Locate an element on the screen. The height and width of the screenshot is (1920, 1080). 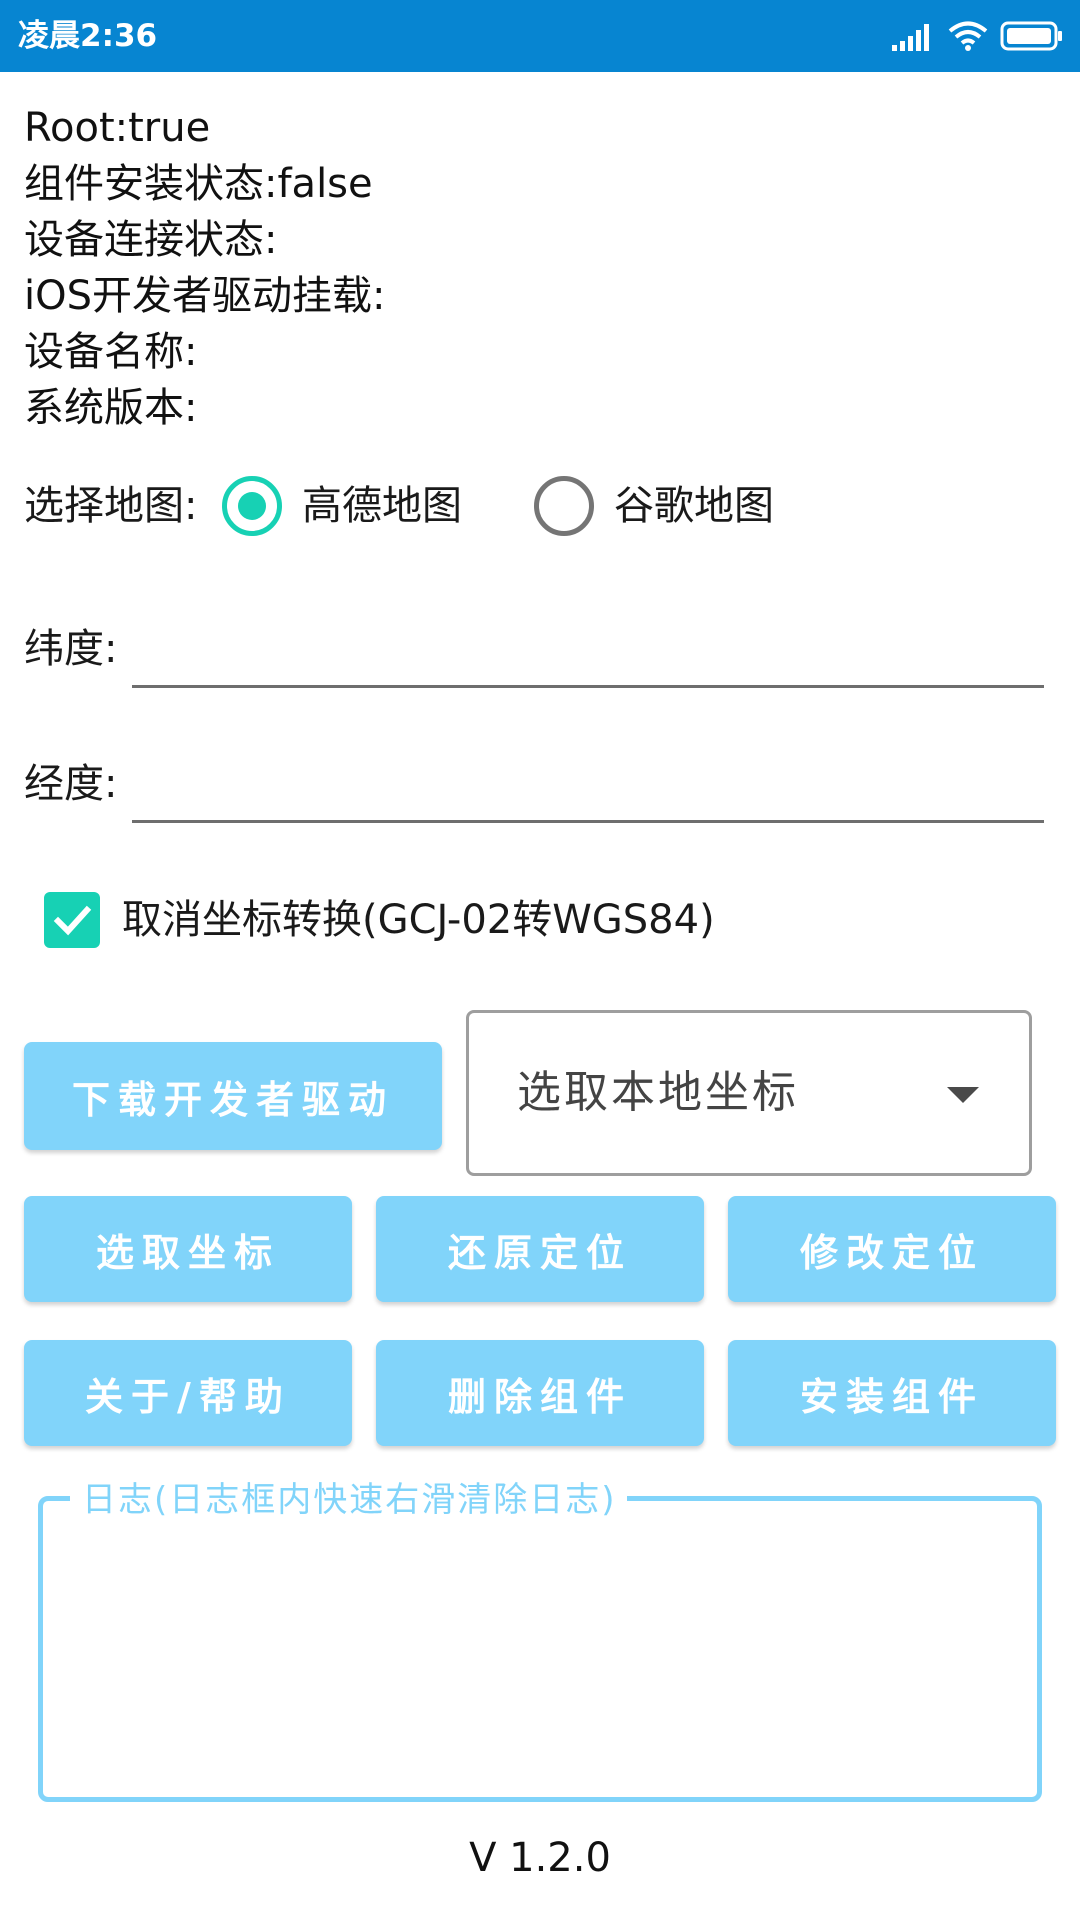
download-driver-button: 下载开发者驱动 is located at coordinates (233, 1096).